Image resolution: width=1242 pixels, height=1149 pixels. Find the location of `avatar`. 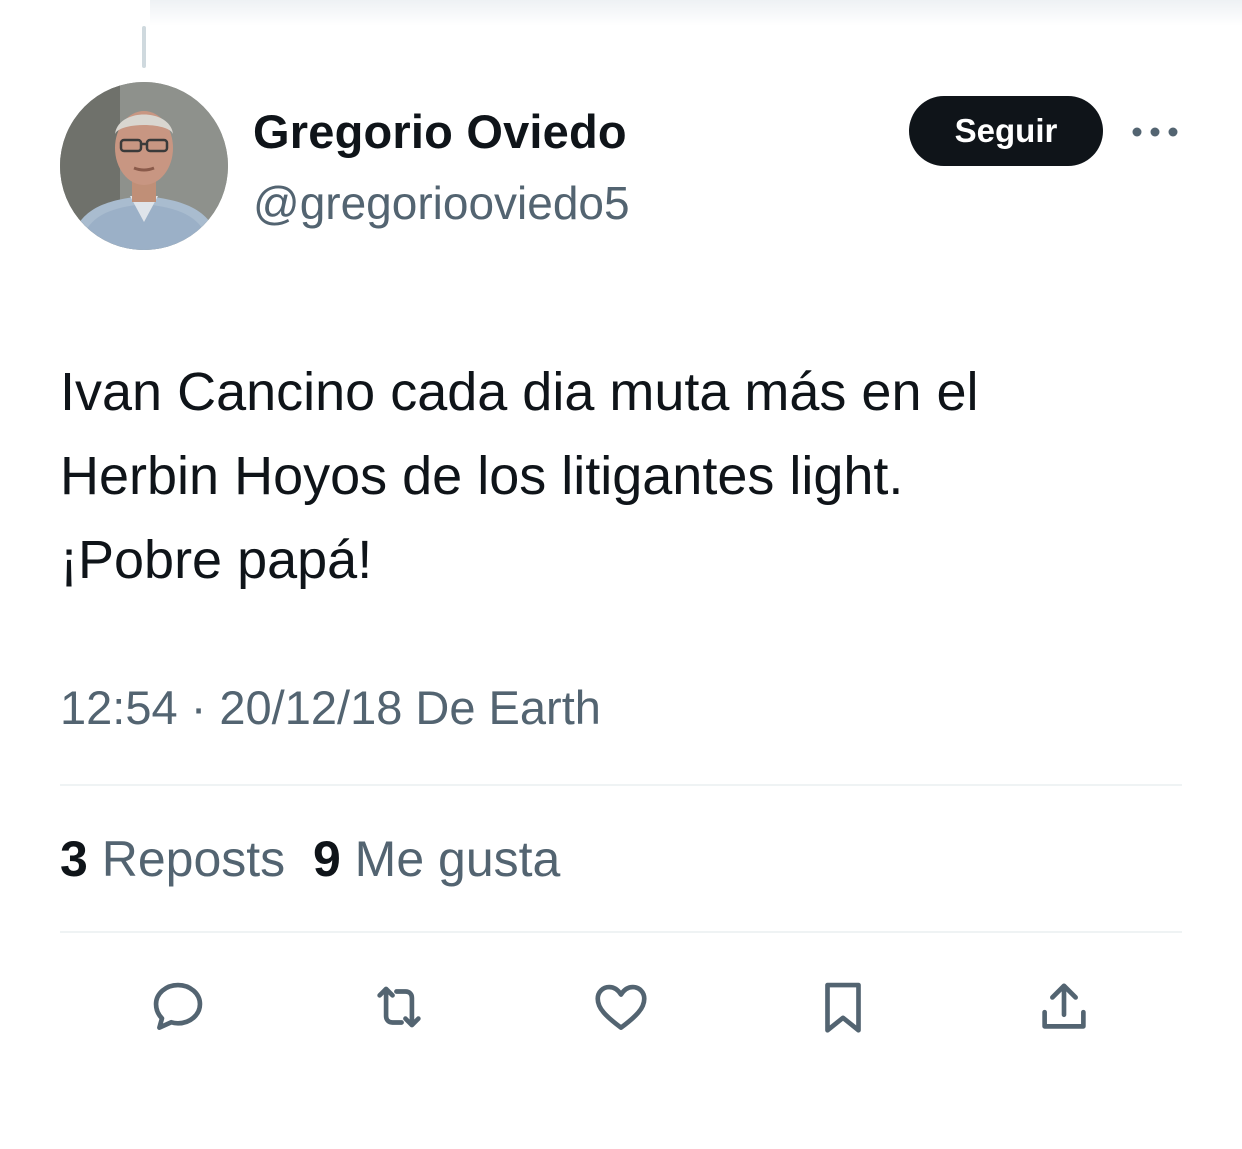

avatar is located at coordinates (144, 166).